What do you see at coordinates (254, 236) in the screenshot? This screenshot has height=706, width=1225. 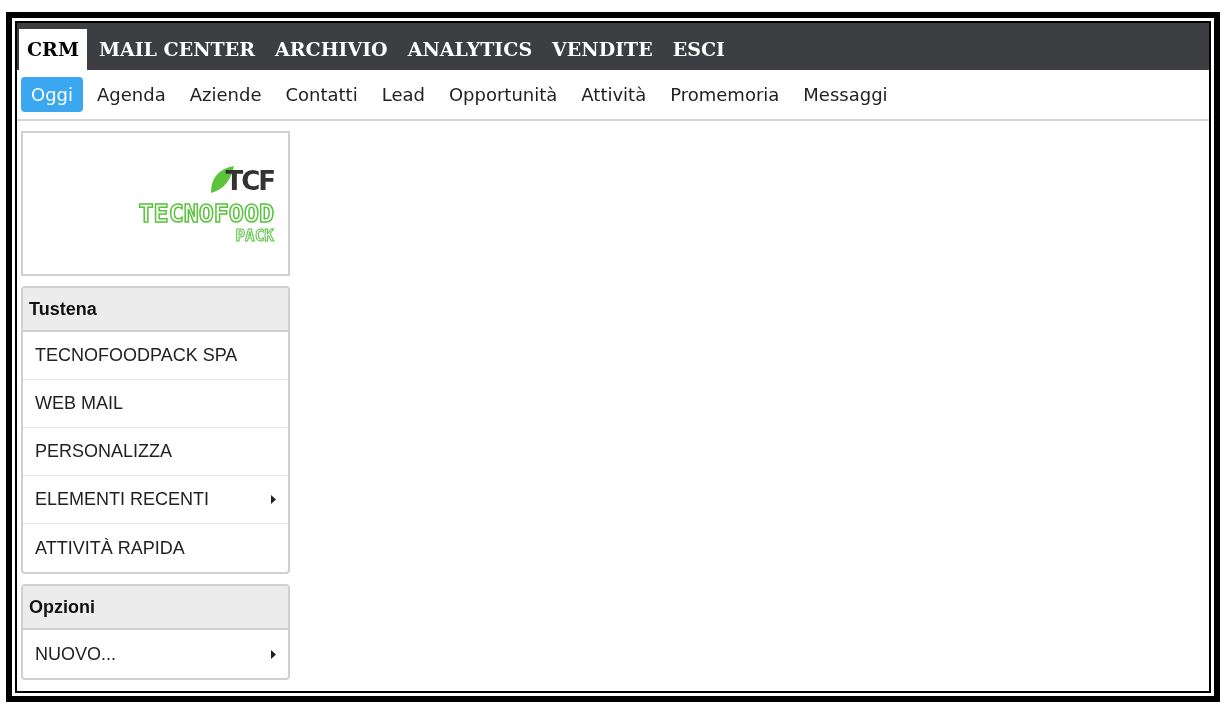 I see `logo-subtitle: PACK` at bounding box center [254, 236].